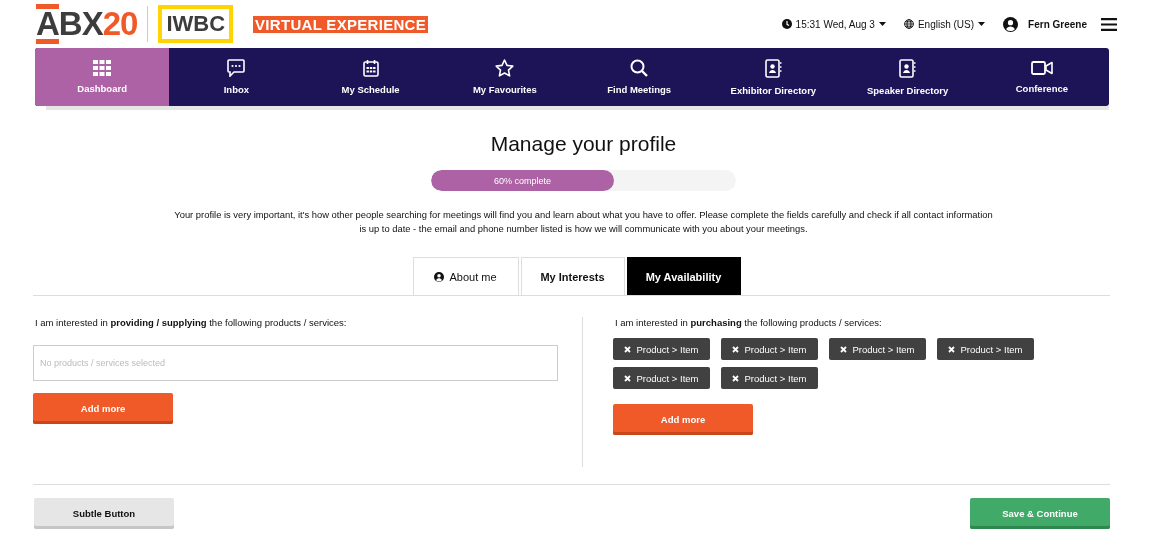 The height and width of the screenshot is (540, 1167). I want to click on menu-icon, so click(1109, 24).